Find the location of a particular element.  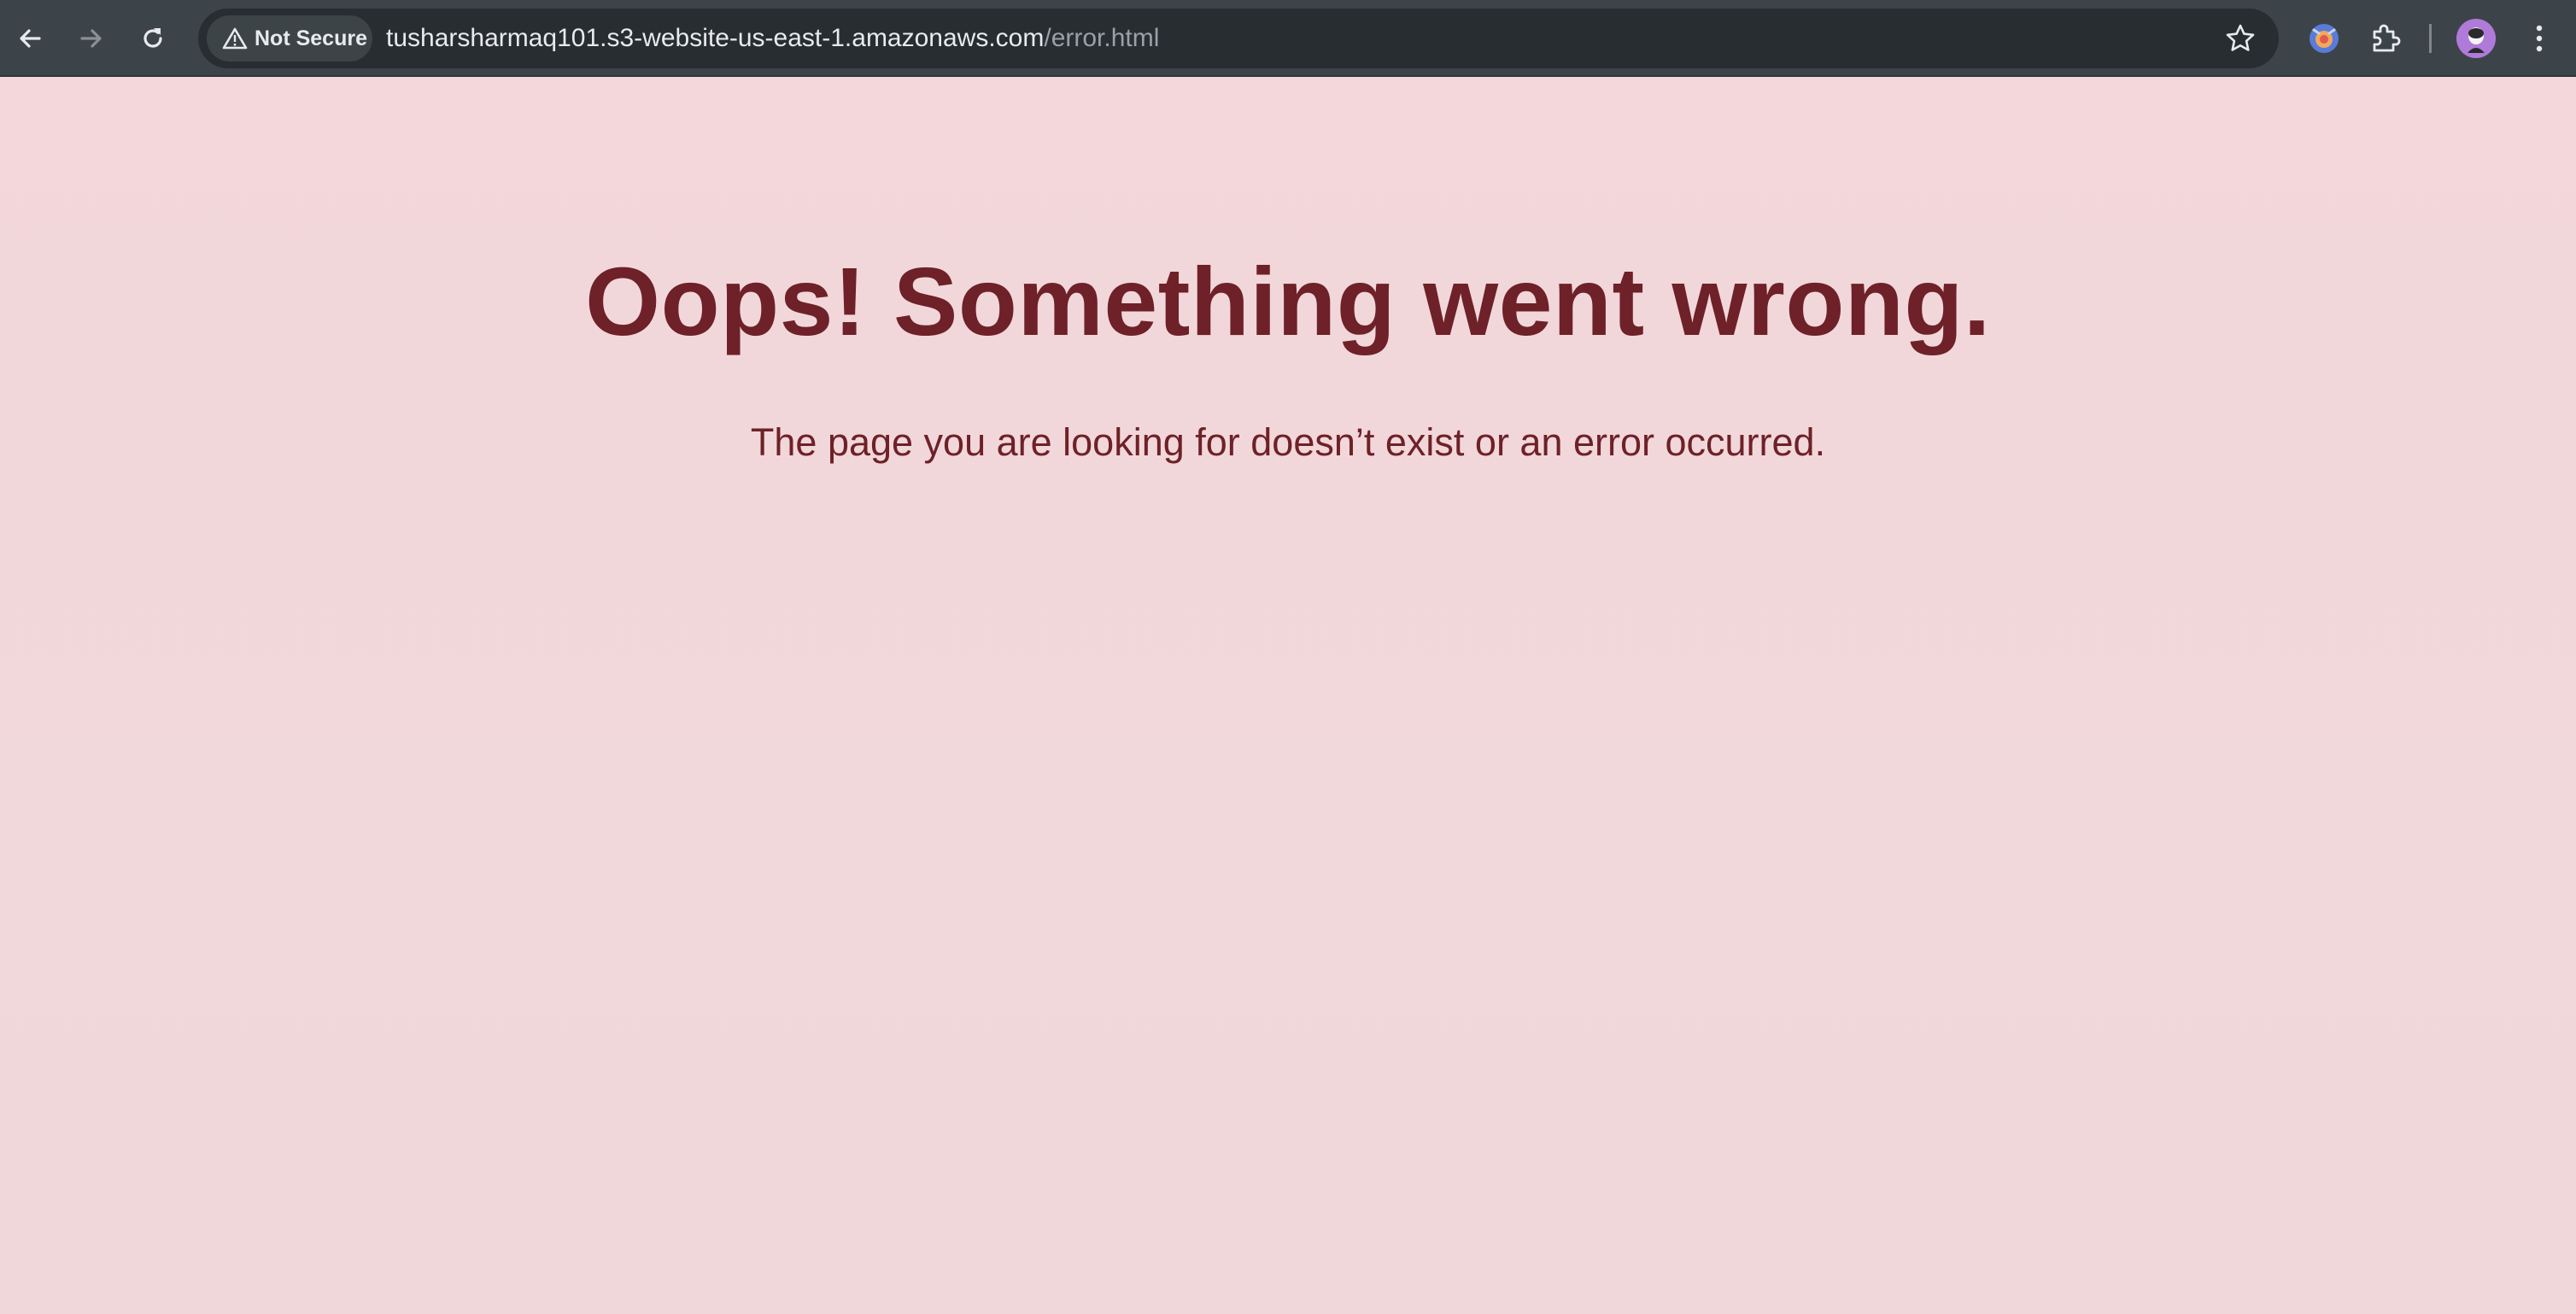

menu-button is located at coordinates (2539, 38).